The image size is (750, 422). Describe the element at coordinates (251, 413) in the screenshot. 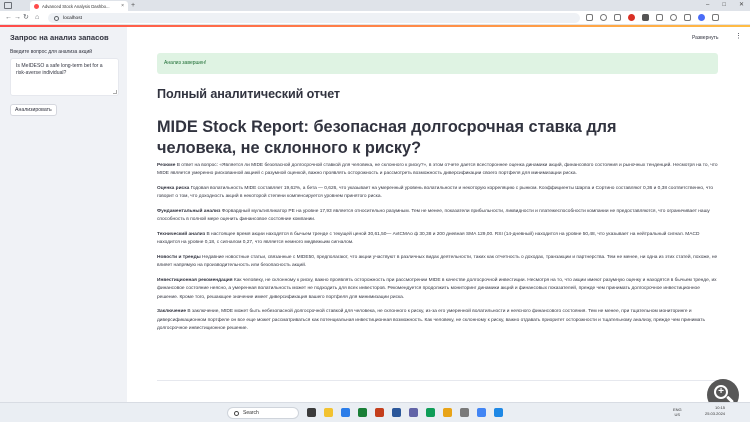

I see `taskbar-search-text: Search` at that location.